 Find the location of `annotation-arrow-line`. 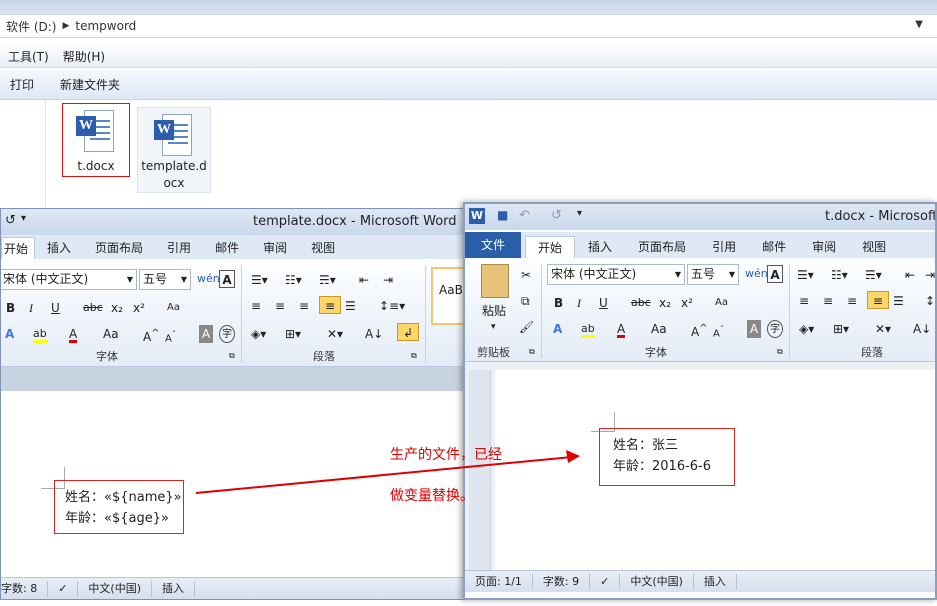

annotation-arrow-line is located at coordinates (384, 475).